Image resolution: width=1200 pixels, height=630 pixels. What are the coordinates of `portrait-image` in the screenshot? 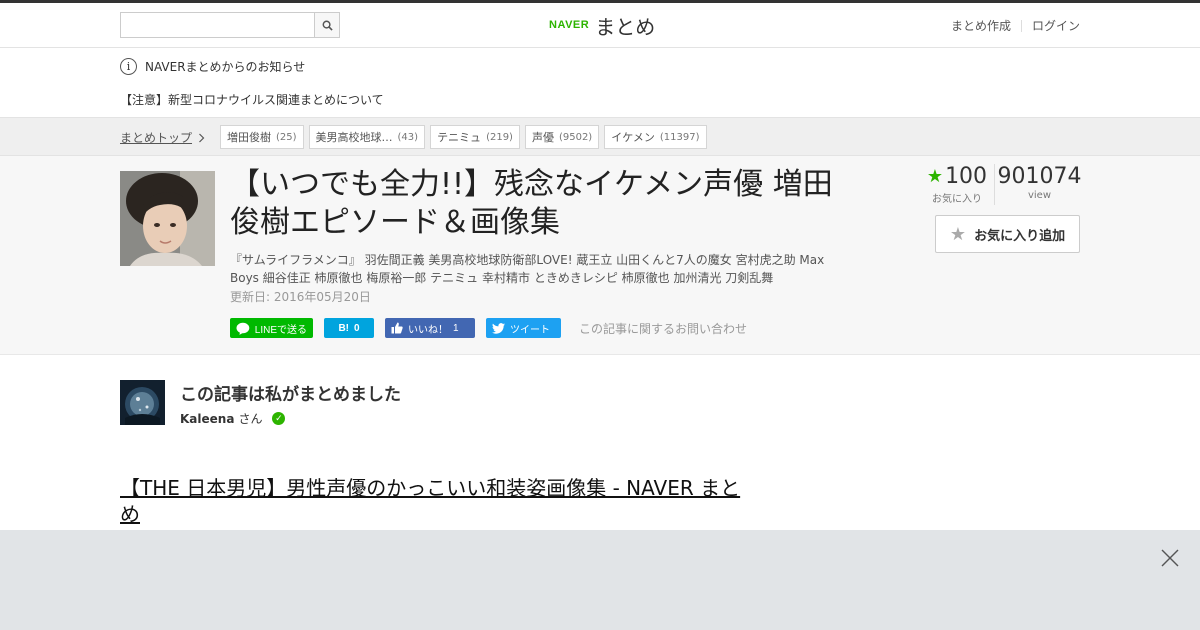 It's located at (167, 218).